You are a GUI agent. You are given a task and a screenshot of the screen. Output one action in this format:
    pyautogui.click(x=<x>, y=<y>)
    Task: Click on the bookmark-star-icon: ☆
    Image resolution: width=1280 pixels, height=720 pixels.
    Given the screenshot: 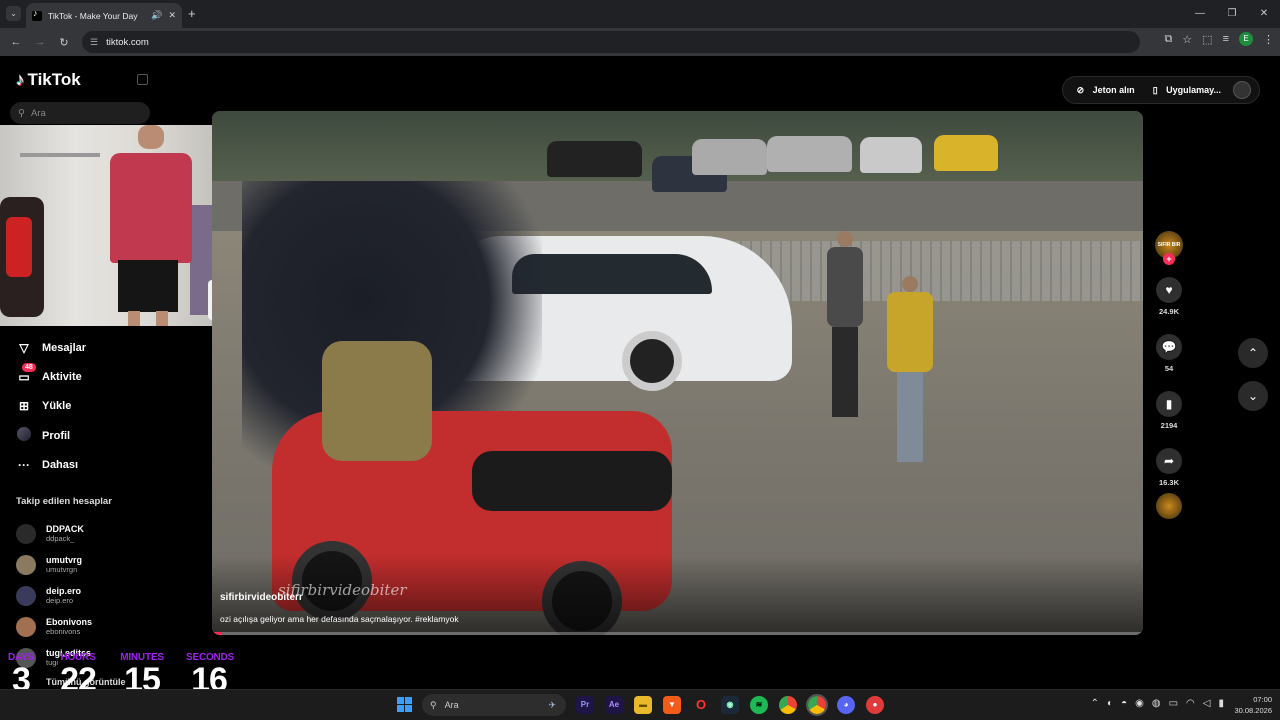 What is the action you would take?
    pyautogui.click(x=1187, y=39)
    